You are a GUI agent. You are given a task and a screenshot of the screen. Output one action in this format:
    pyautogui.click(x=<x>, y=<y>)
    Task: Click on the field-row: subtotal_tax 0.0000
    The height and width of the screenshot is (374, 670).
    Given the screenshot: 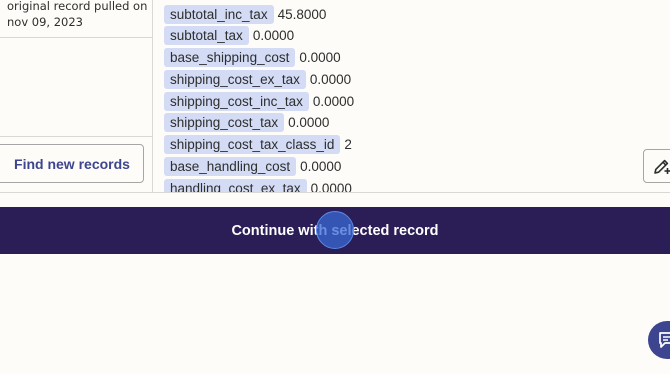 What is the action you would take?
    pyautogui.click(x=229, y=35)
    